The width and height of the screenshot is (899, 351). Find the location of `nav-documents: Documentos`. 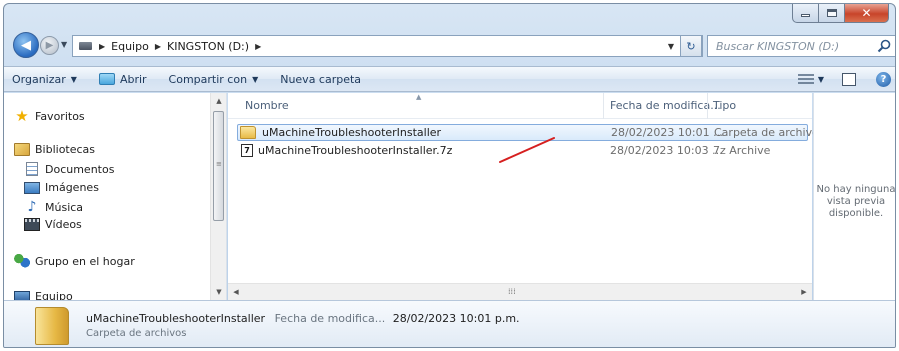

nav-documents: Documentos is located at coordinates (69, 169).